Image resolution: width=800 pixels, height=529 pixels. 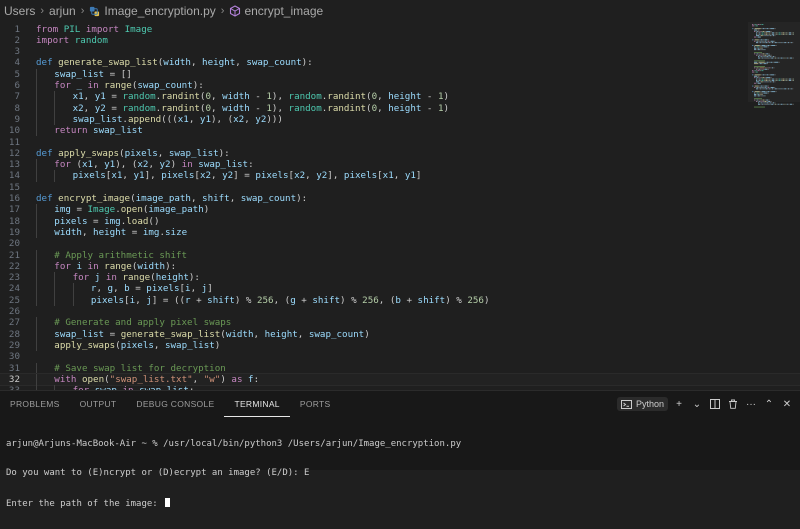 I want to click on code-line: 9swap_list.append(((x1, y1), (x2, y2))), so click(x=400, y=119).